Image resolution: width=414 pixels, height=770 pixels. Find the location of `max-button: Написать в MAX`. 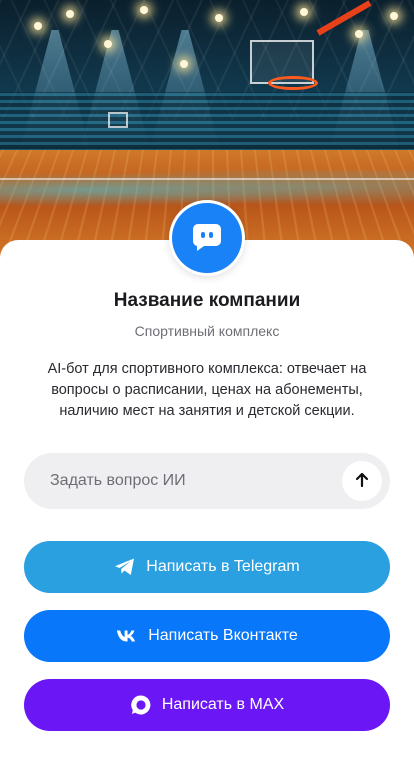

max-button: Написать в MAX is located at coordinates (207, 705).